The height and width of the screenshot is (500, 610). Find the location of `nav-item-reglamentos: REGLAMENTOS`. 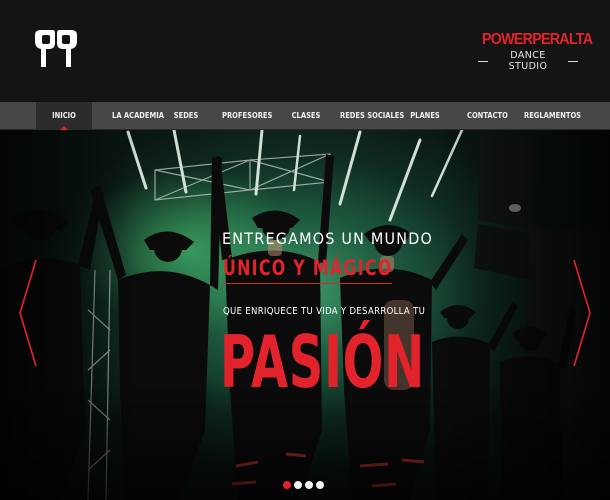

nav-item-reglamentos: REGLAMENTOS is located at coordinates (552, 115).